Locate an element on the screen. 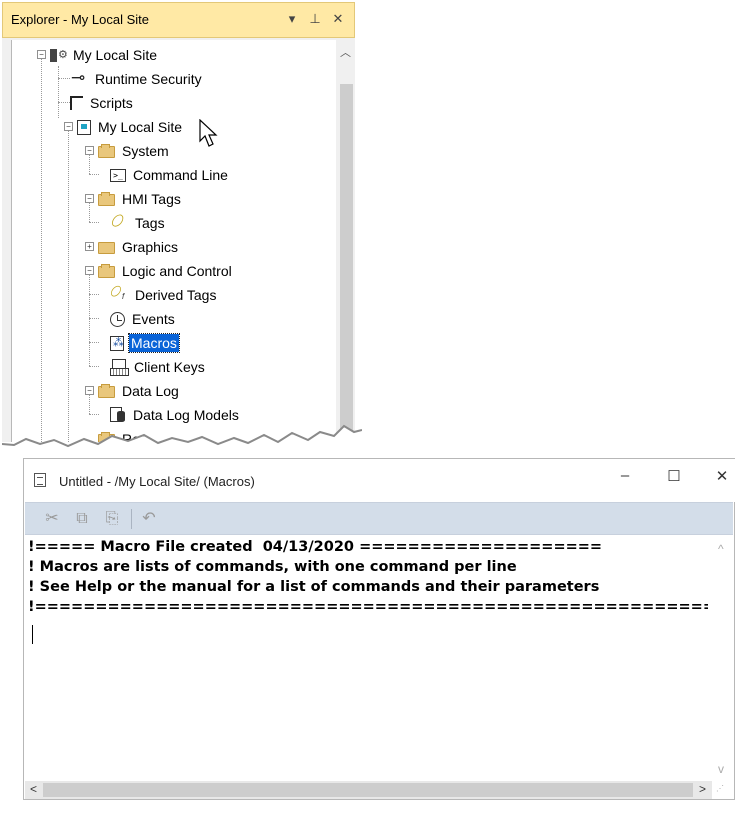 This screenshot has height=829, width=735. tag-icon is located at coordinates (119, 223).